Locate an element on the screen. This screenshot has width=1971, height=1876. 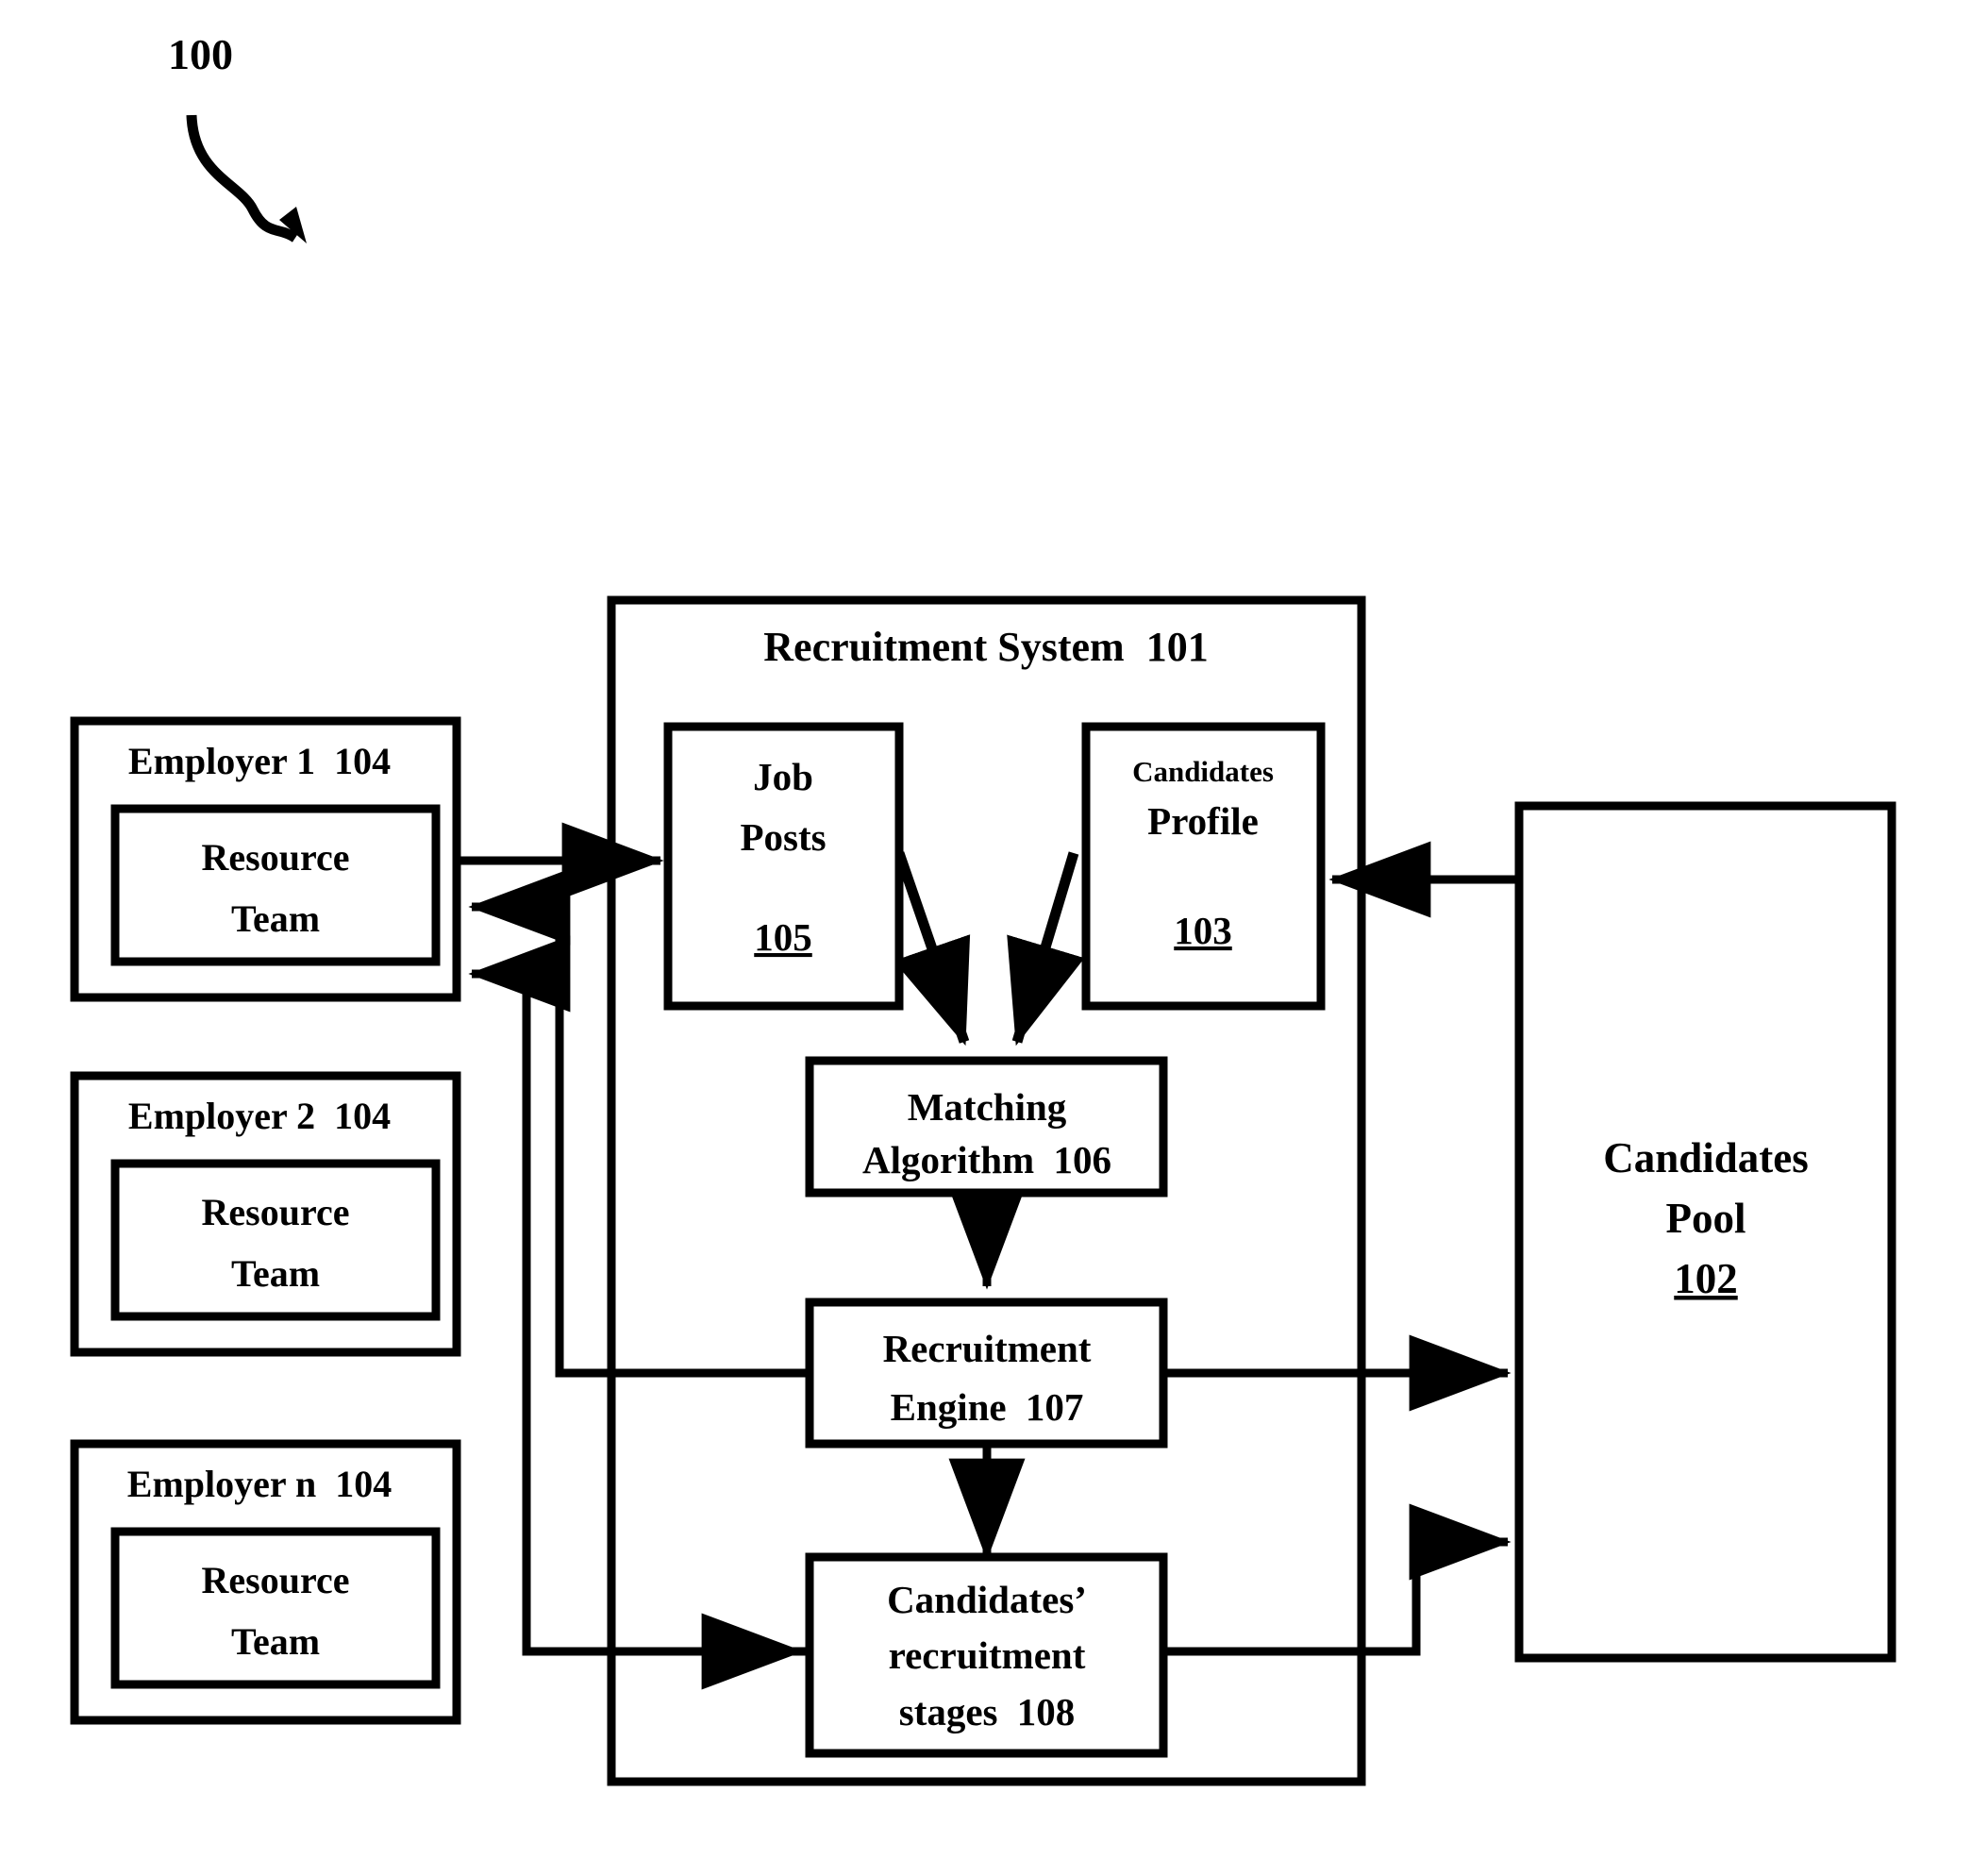
candidates-profile-ref: 103 is located at coordinates (1203, 930).